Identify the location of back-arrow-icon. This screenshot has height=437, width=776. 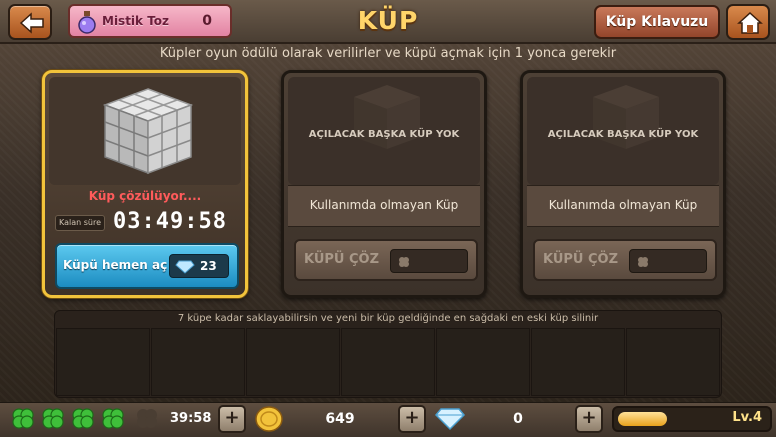
(31, 23).